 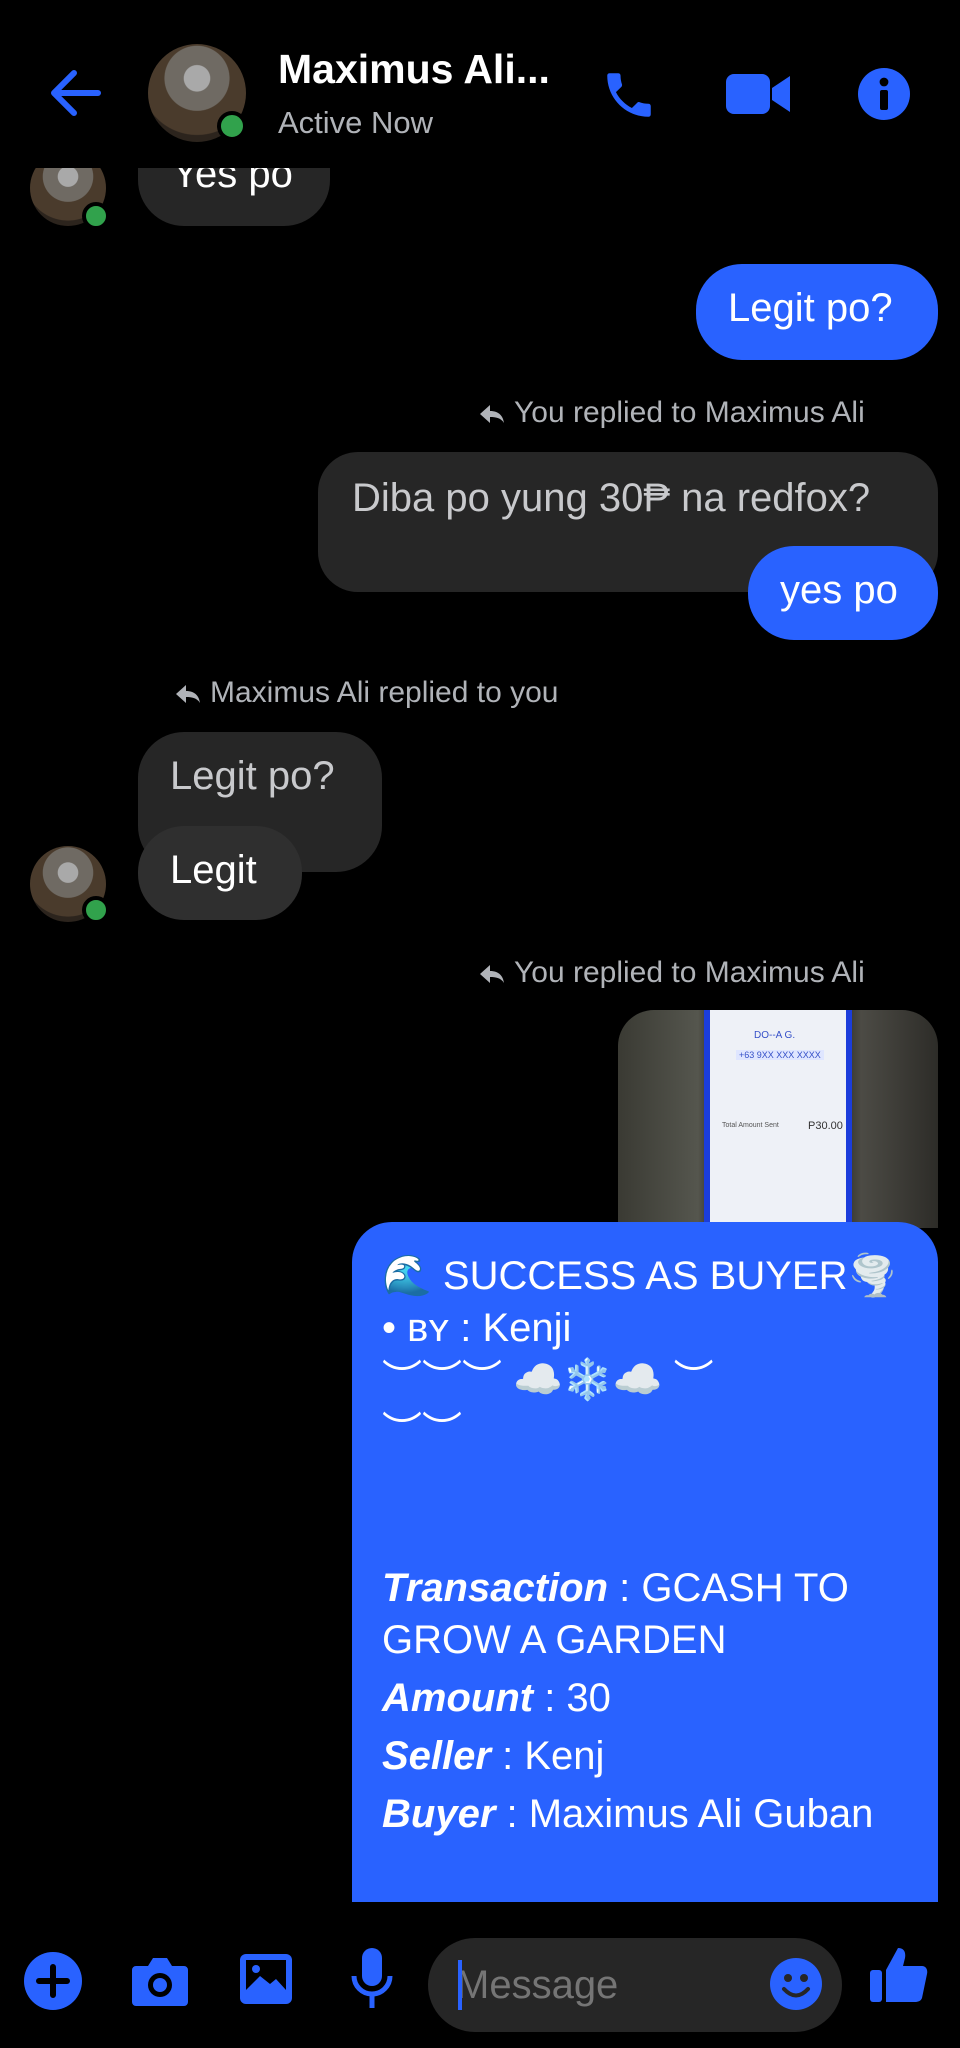 I want to click on seller-value: : Kenj, so click(x=547, y=1756).